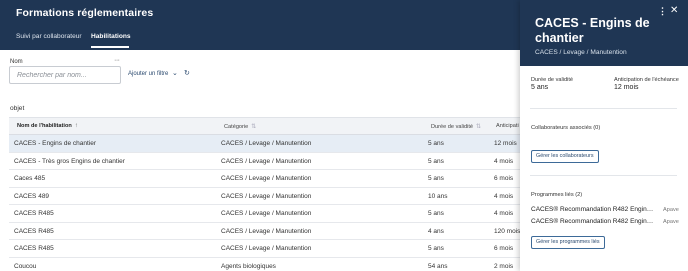 This screenshot has width=688, height=271. I want to click on validity-value: 5 ans, so click(540, 87).